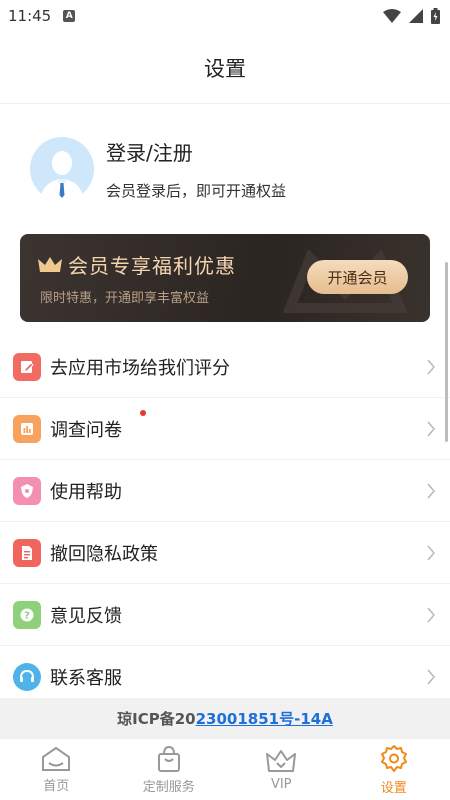 The height and width of the screenshot is (800, 450). What do you see at coordinates (30, 16) in the screenshot?
I see `status-time: 11:45` at bounding box center [30, 16].